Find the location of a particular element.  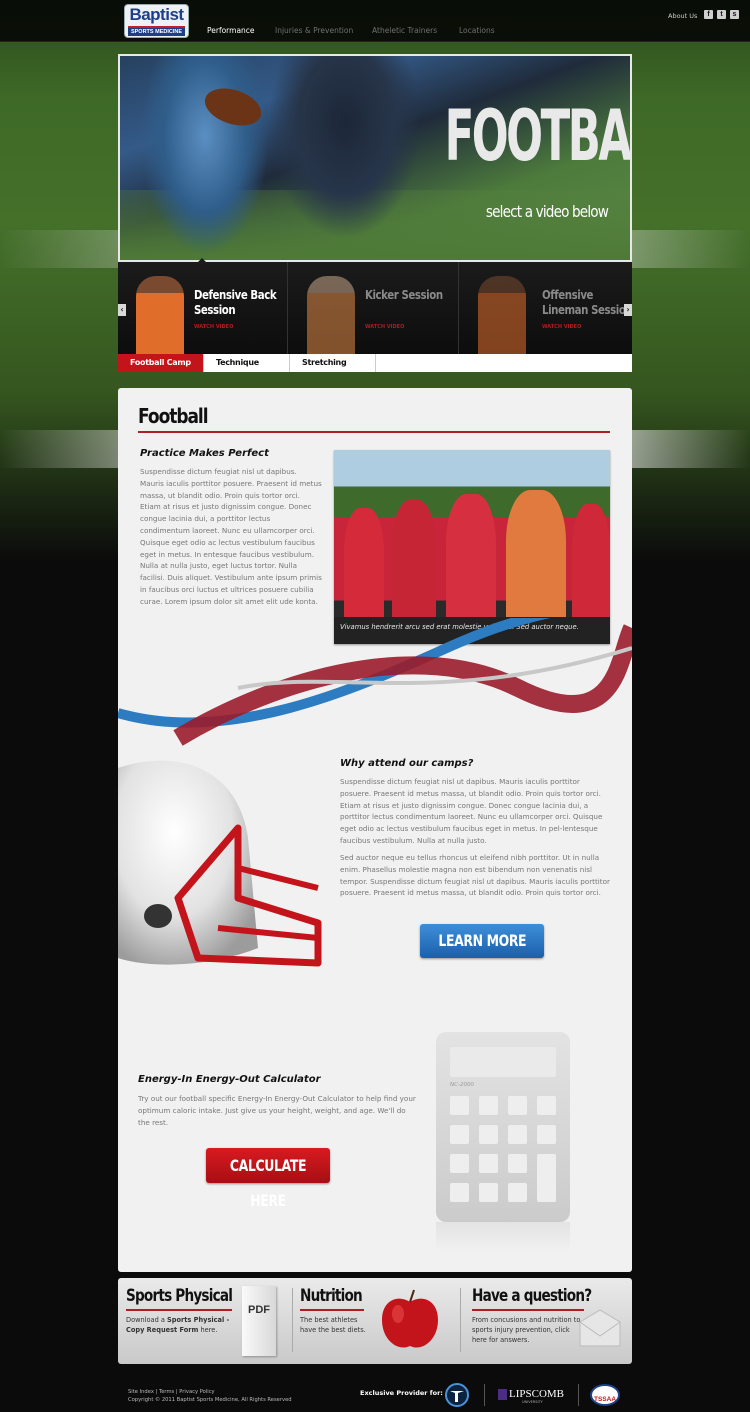

page-title: Football is located at coordinates (173, 416).